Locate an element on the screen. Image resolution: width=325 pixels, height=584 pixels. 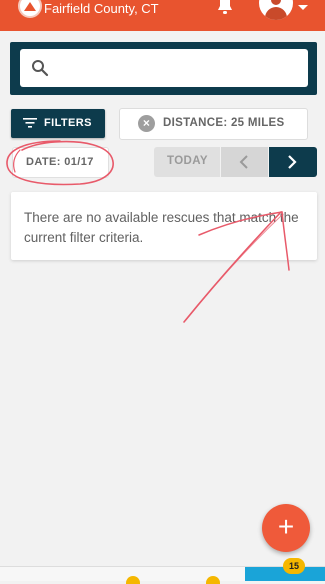
next-day-button is located at coordinates (293, 162).